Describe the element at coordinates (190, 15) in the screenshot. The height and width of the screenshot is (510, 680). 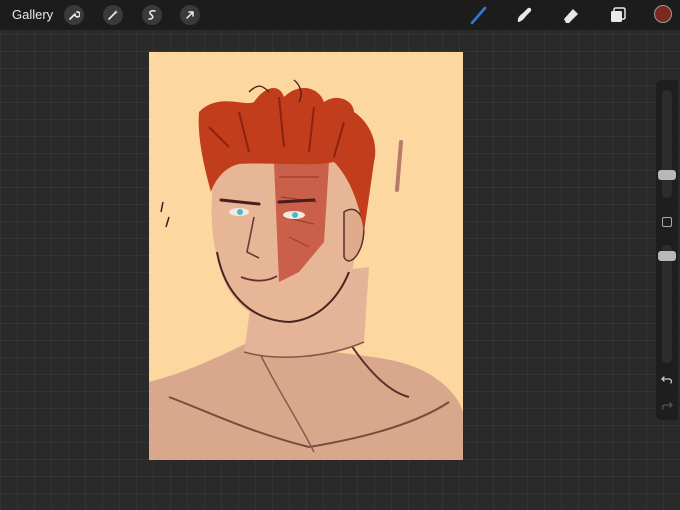
I see `transform-arrow-icon` at that location.